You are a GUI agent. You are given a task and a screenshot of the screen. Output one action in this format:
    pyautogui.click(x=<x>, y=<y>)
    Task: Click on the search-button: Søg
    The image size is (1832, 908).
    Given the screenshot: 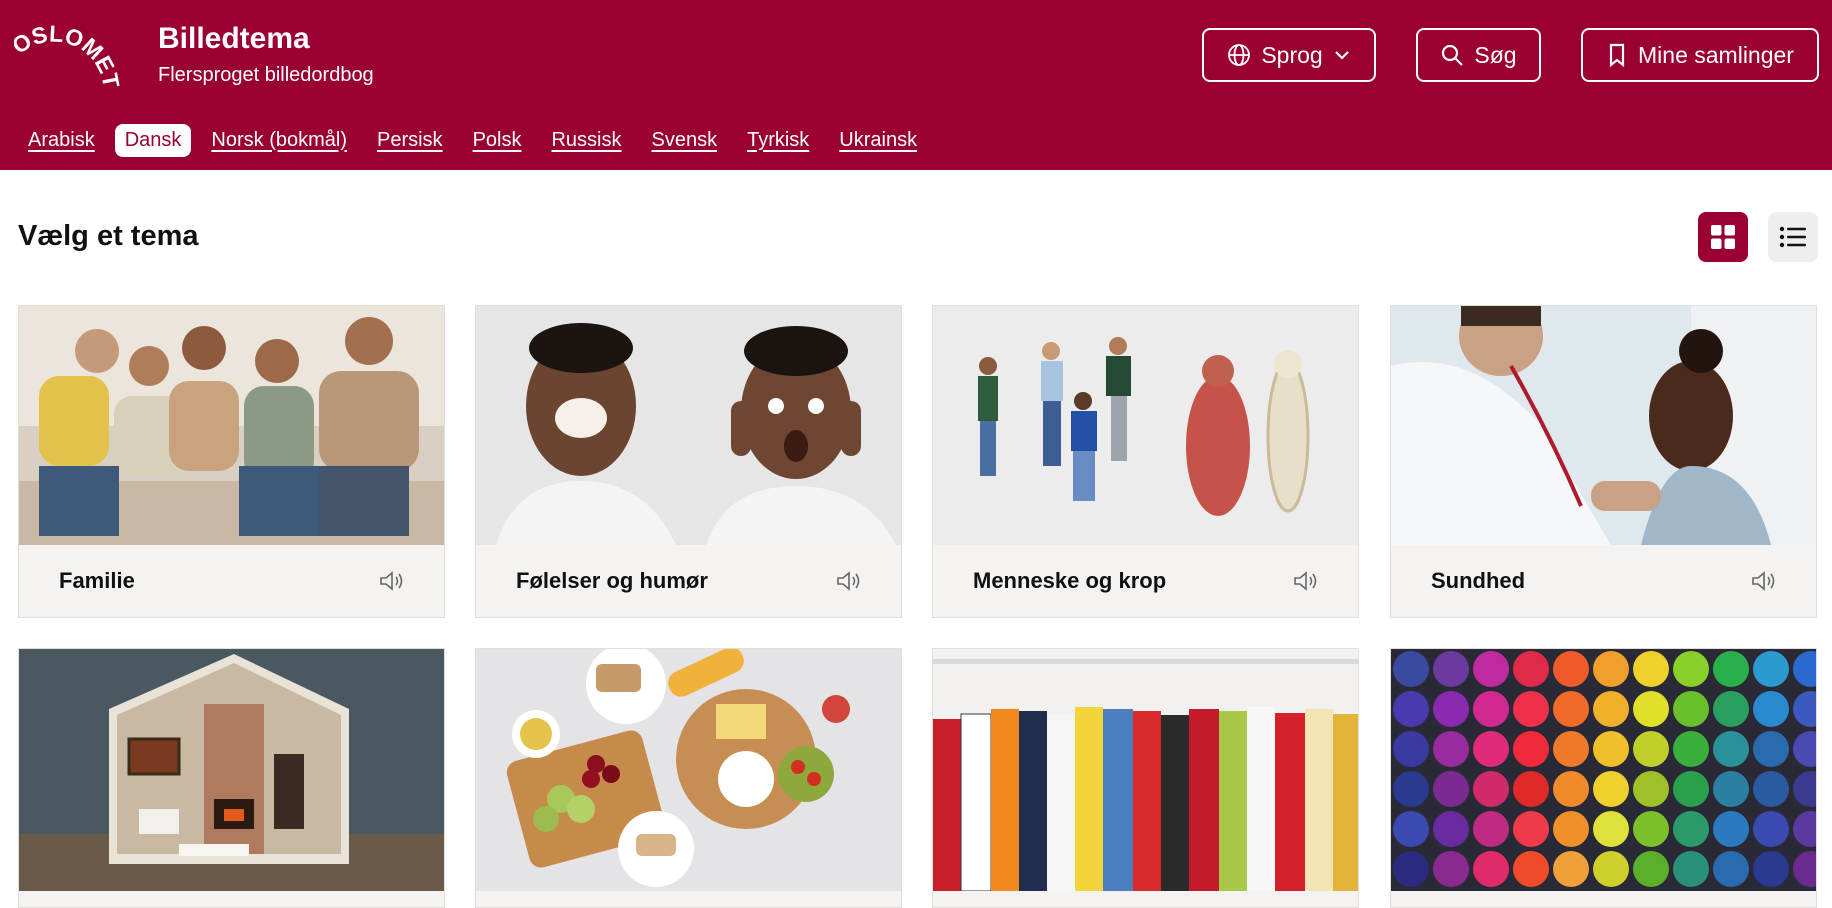 What is the action you would take?
    pyautogui.click(x=1478, y=55)
    